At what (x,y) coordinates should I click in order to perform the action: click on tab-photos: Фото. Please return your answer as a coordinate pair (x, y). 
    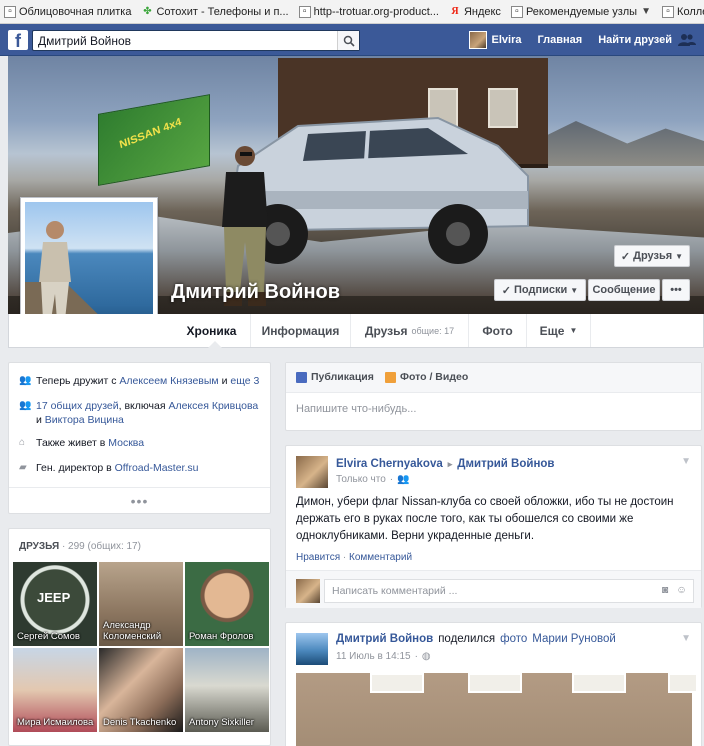
    Looking at the image, I should click on (498, 330).